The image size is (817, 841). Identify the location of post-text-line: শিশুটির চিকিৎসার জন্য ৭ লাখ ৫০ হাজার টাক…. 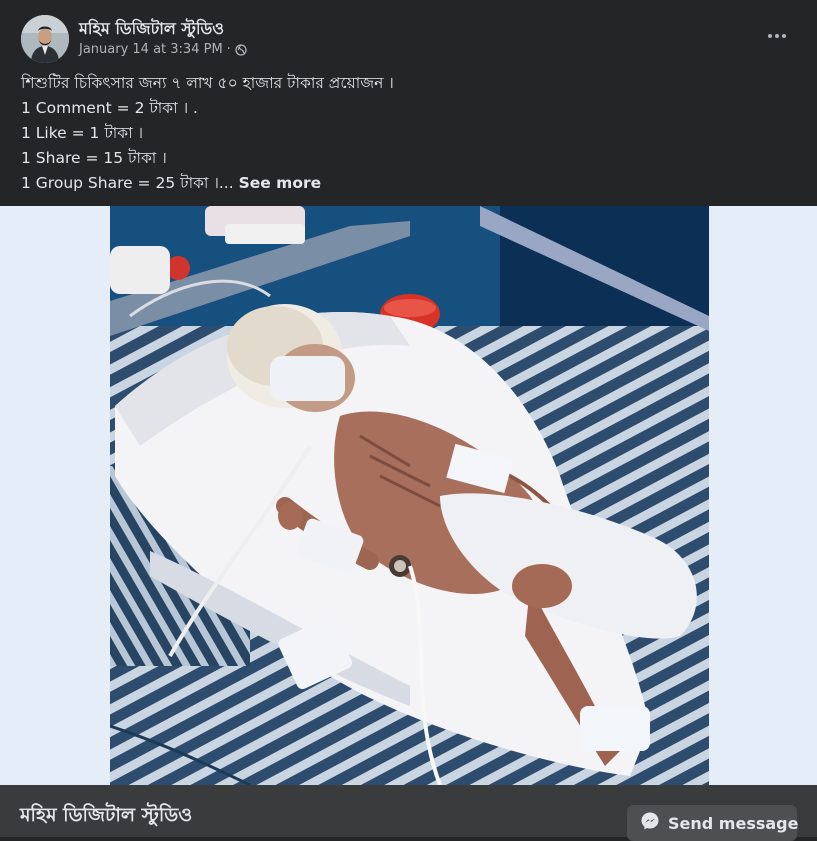
(207, 83).